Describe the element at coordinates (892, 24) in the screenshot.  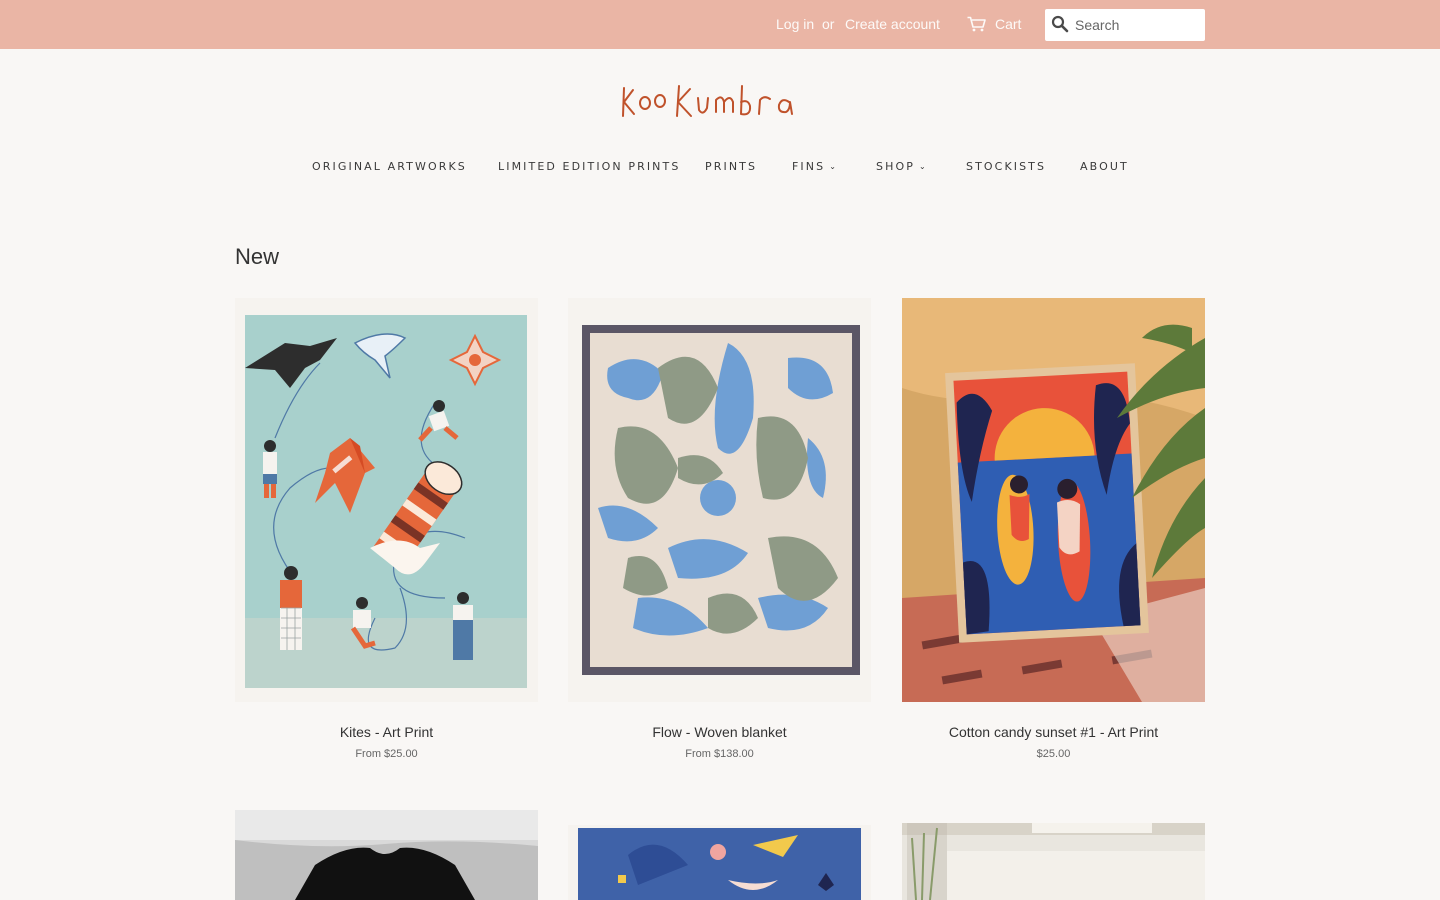
I see `create-account-link: Create account` at that location.